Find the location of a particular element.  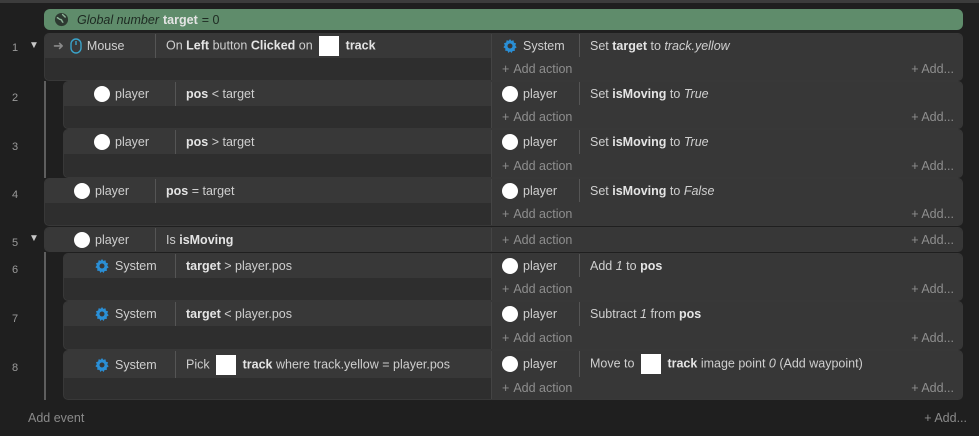

action-object: System is located at coordinates (536, 46).